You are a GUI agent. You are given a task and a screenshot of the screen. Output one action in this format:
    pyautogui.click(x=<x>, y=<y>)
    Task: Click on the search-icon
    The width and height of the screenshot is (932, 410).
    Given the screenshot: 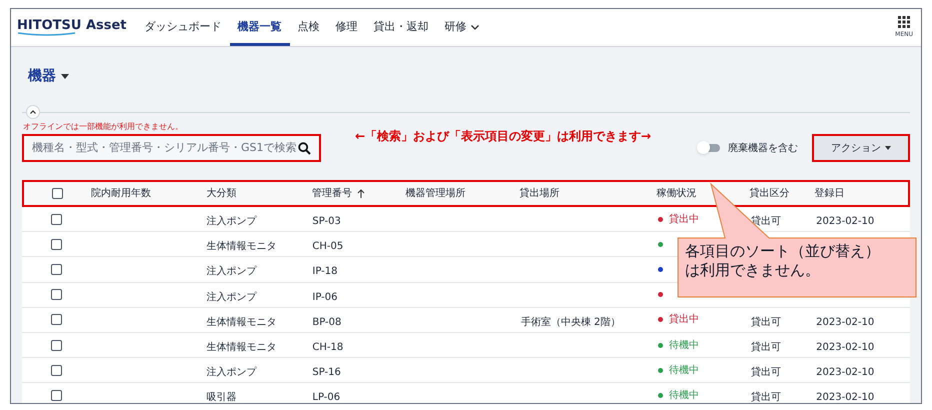 What is the action you would take?
    pyautogui.click(x=304, y=148)
    